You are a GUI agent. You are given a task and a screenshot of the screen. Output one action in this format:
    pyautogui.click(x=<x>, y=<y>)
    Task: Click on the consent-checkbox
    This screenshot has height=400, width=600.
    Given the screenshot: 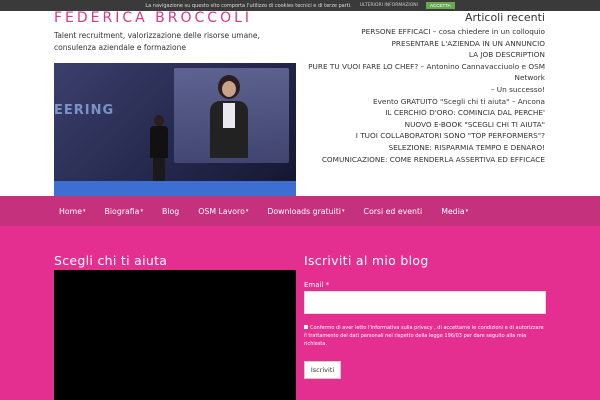 What is the action you would take?
    pyautogui.click(x=306, y=327)
    